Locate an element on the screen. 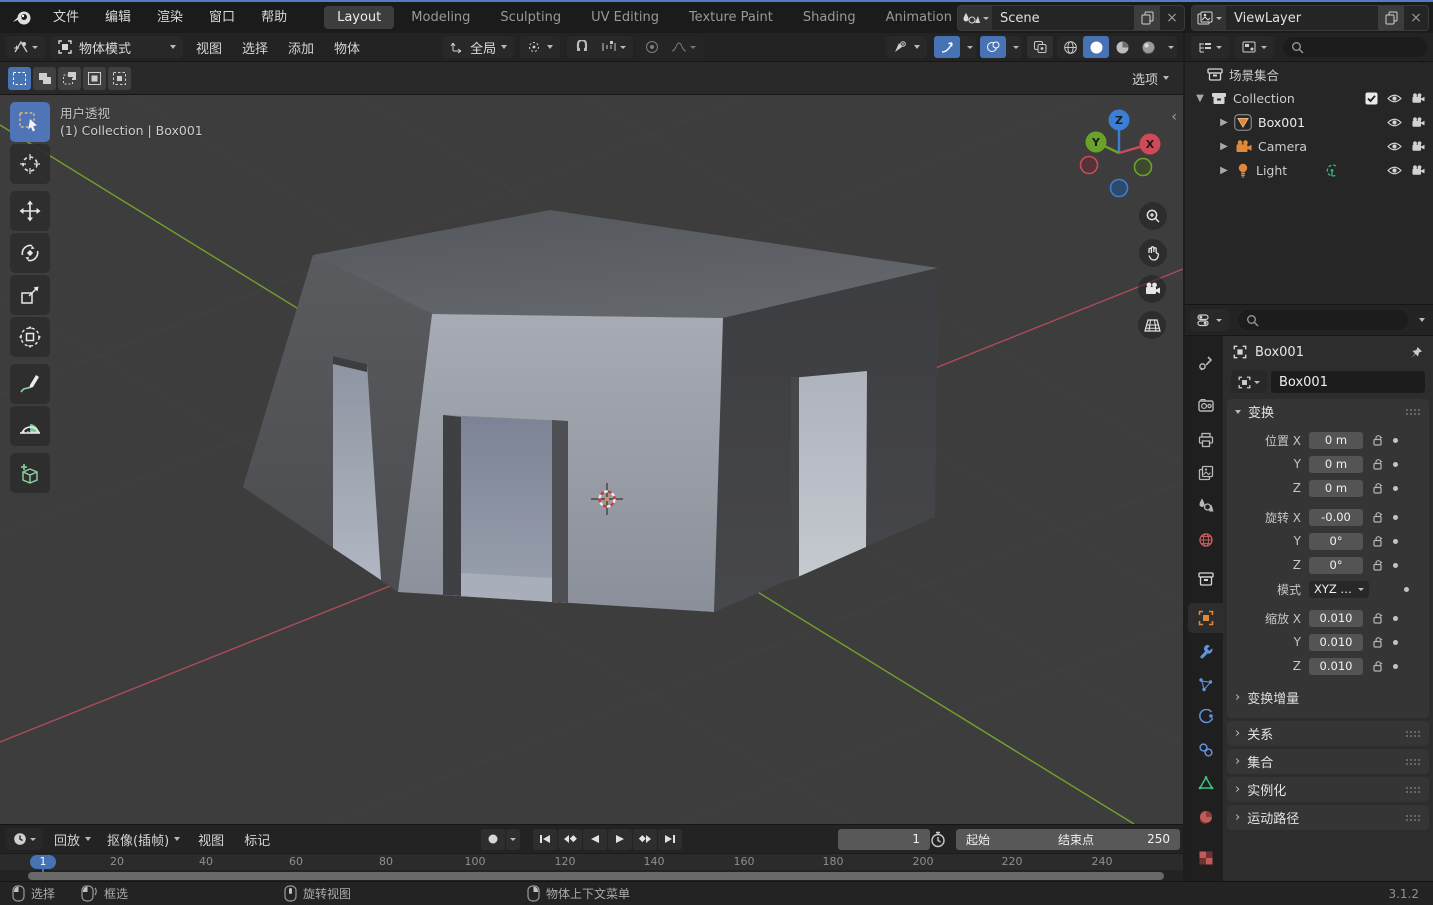 The width and height of the screenshot is (1433, 905). pin-icon is located at coordinates (1416, 352).